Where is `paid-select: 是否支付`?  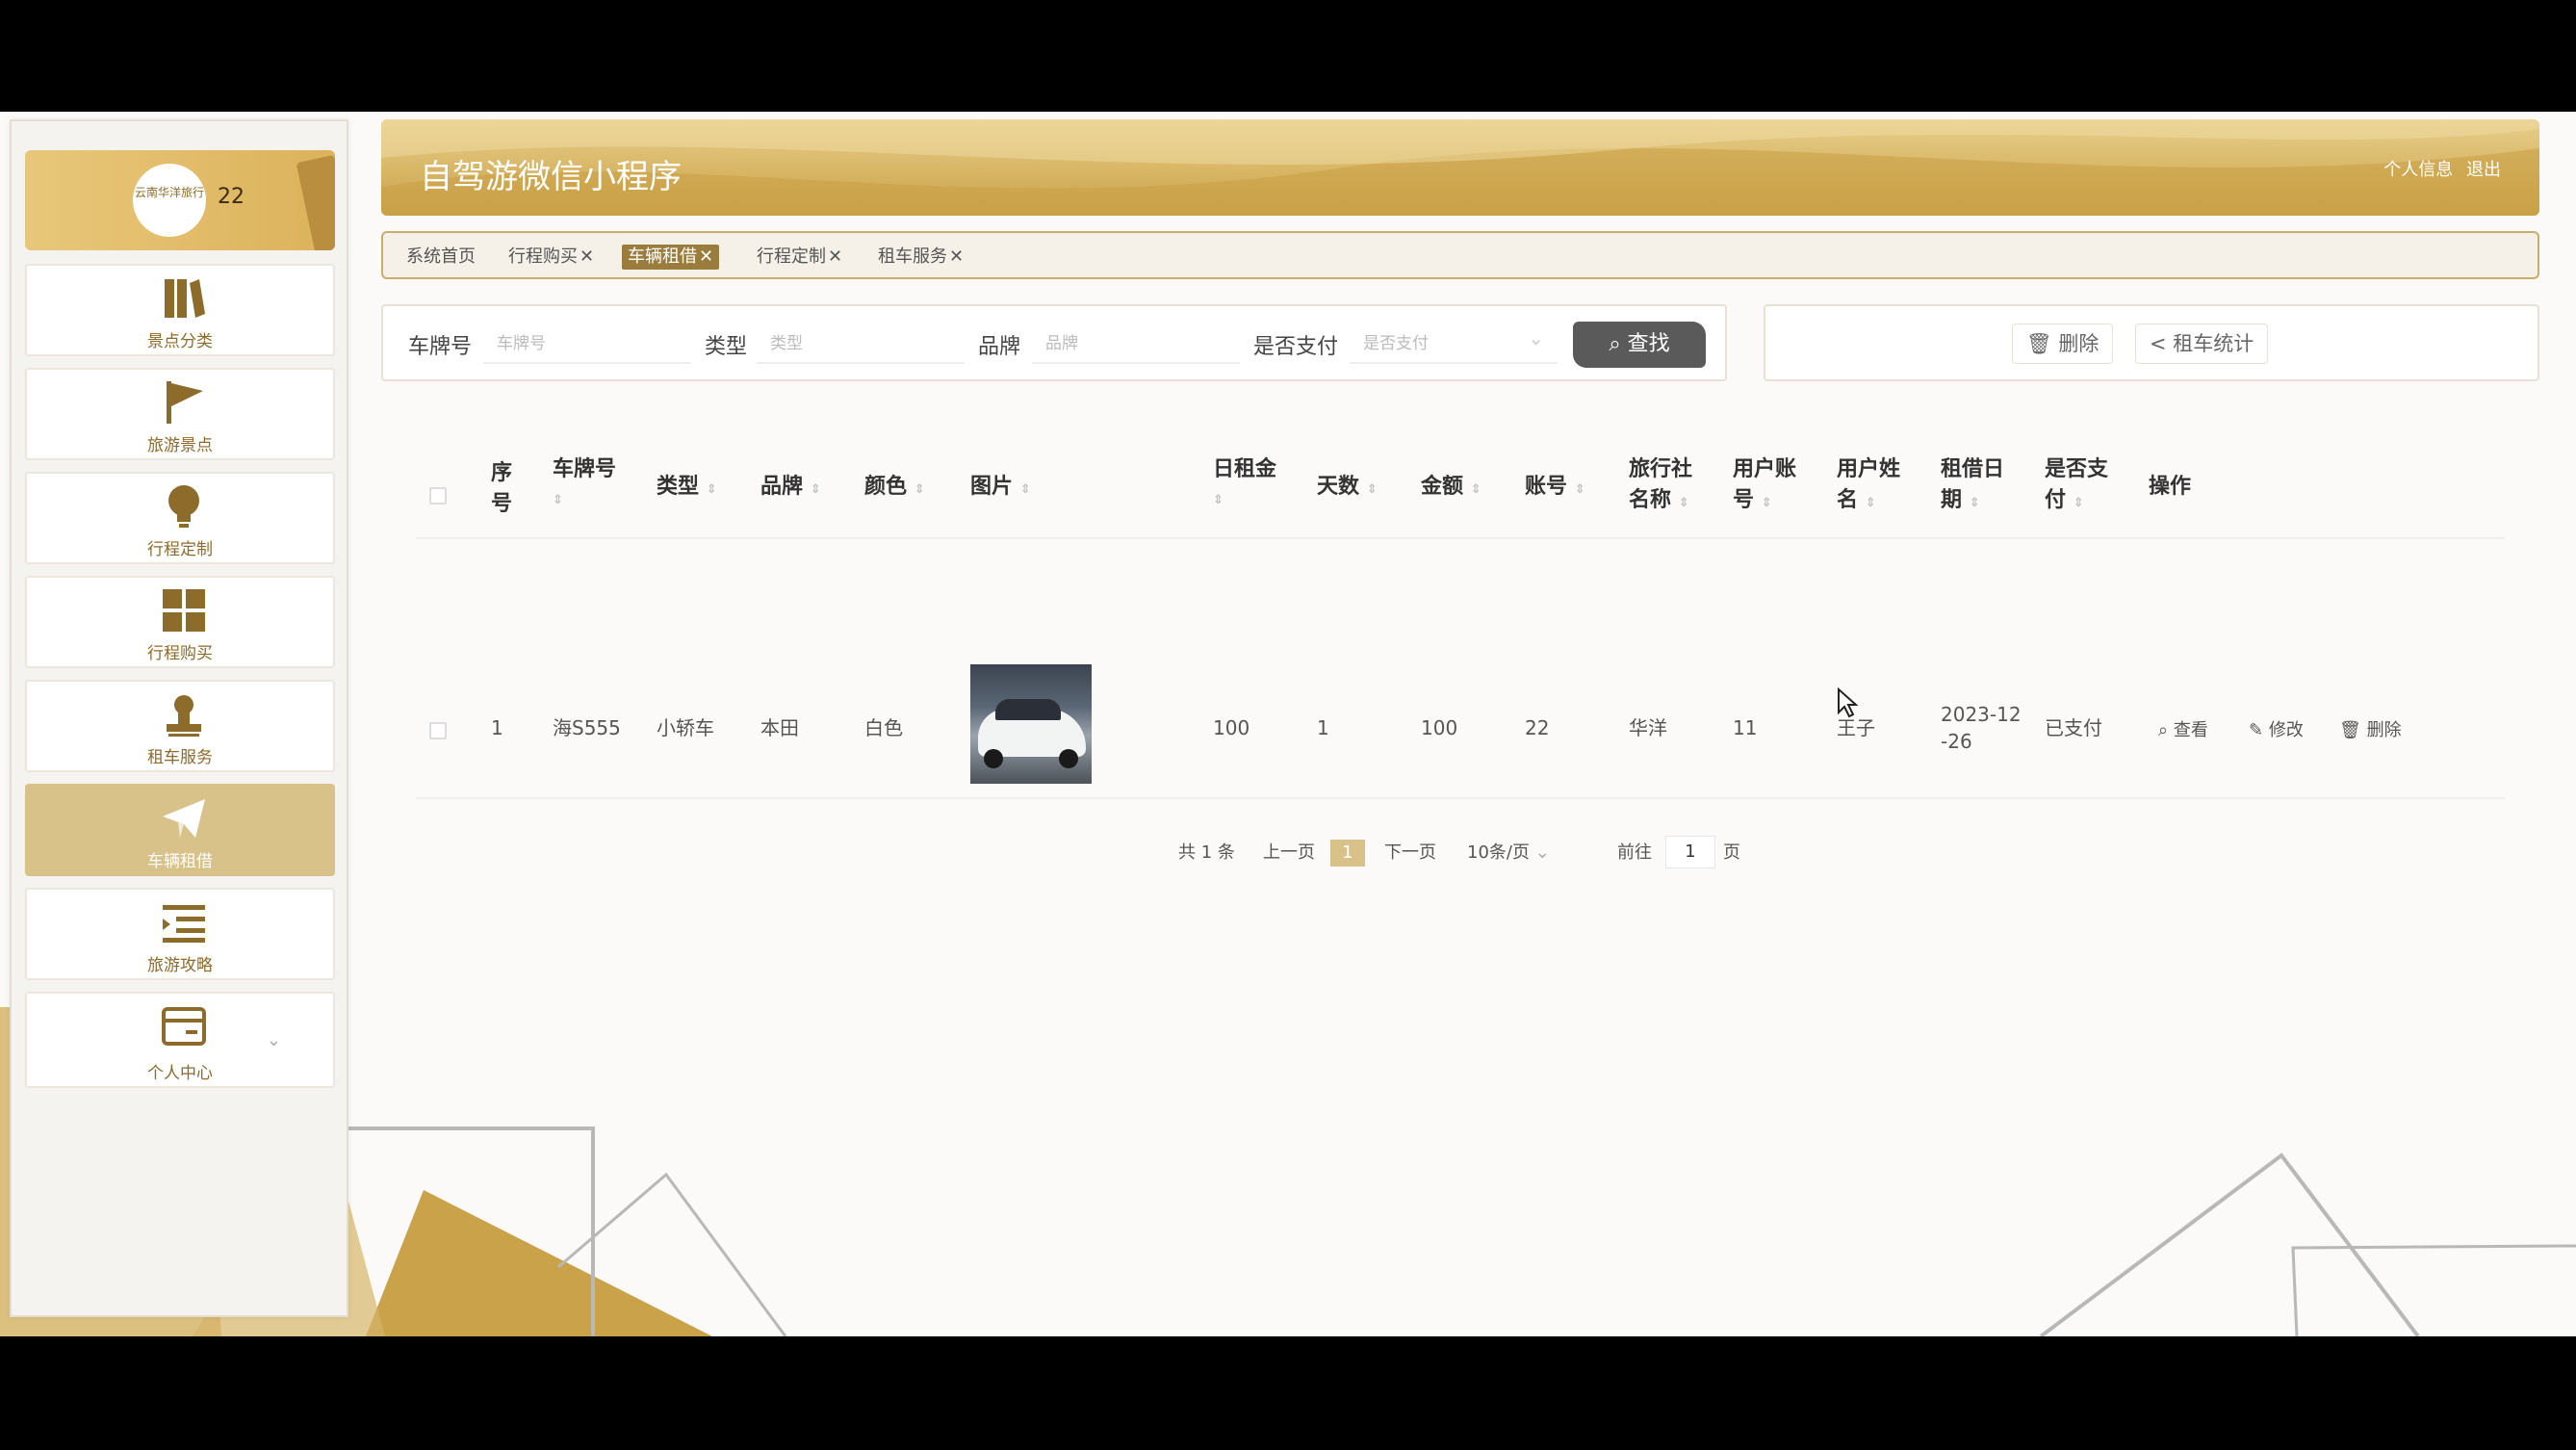
paid-select: 是否支付 is located at coordinates (1454, 341).